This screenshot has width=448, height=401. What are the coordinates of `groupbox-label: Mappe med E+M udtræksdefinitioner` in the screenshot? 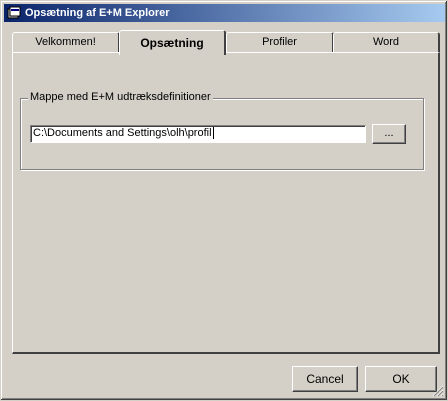 It's located at (120, 97).